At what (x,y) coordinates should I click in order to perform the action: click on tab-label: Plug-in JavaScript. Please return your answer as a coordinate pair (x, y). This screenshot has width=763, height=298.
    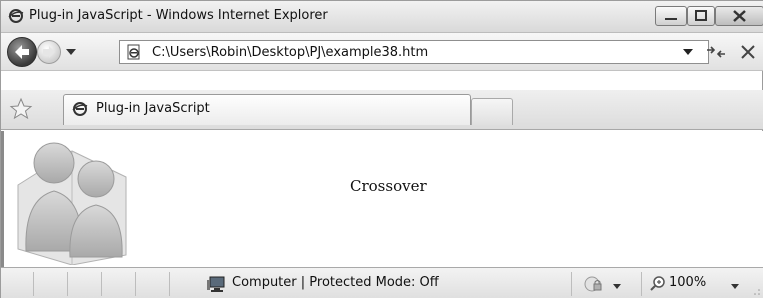
    Looking at the image, I should click on (153, 108).